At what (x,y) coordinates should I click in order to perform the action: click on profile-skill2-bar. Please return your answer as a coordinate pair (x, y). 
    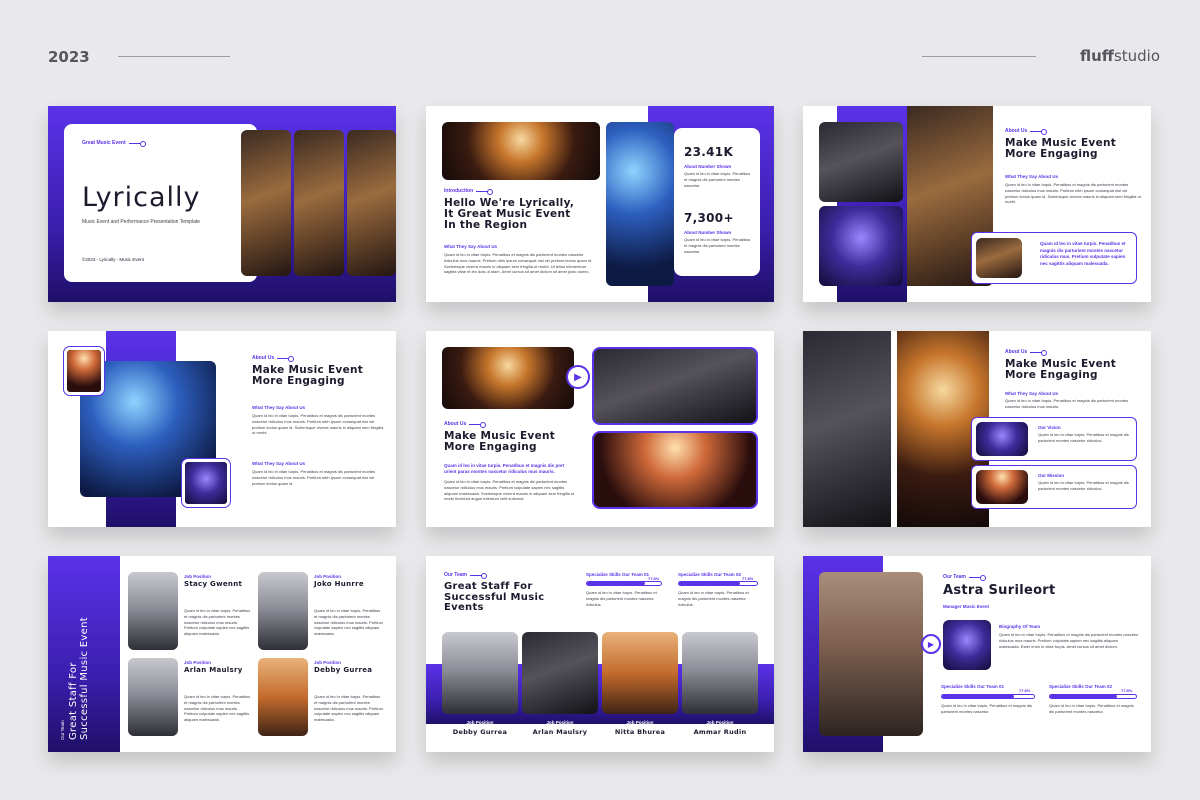
    Looking at the image, I should click on (1093, 696).